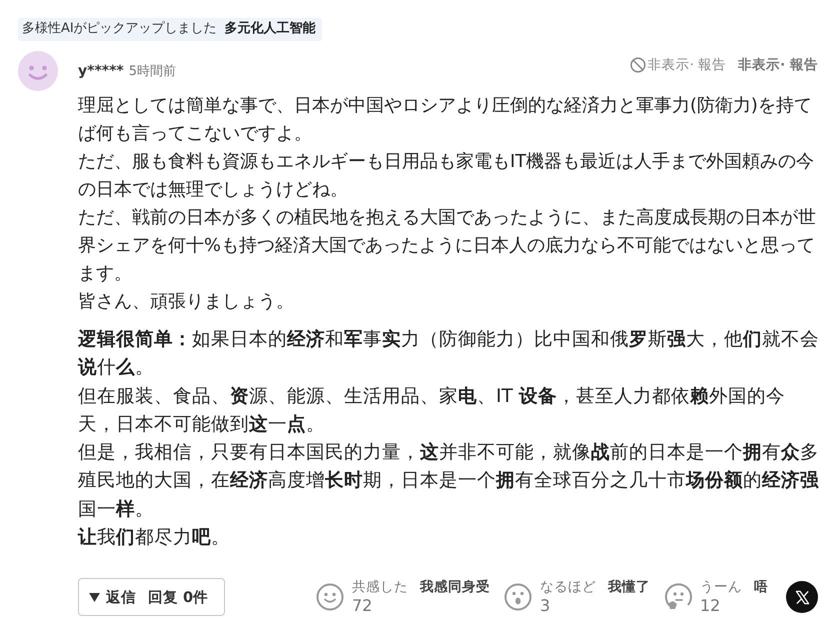  I want to click on post-time: 5時間前, so click(152, 71).